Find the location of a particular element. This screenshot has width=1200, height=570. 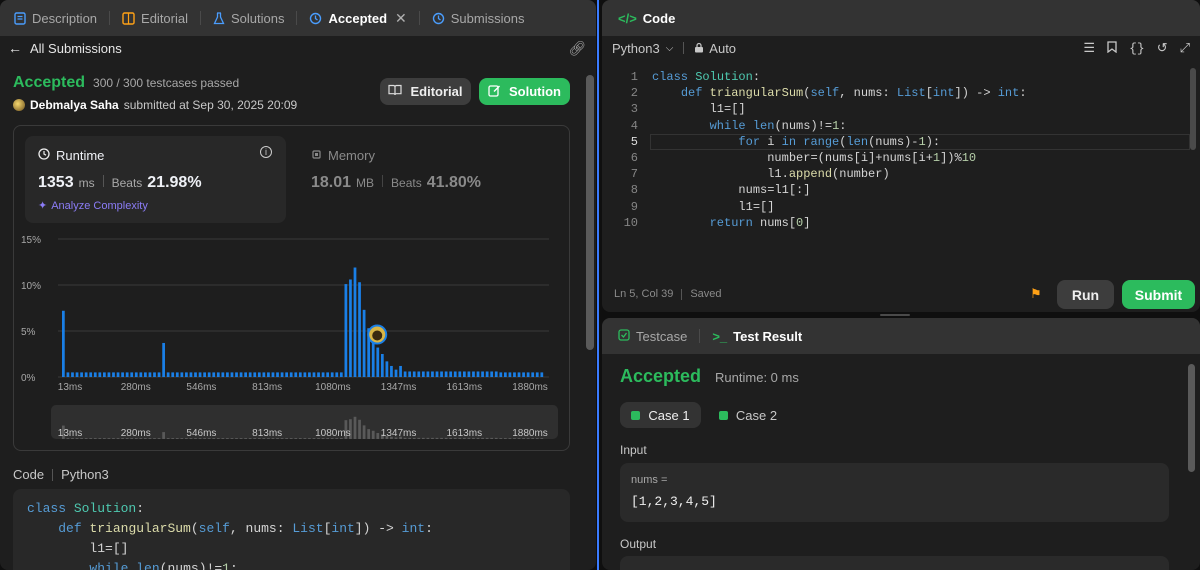

analyze-label: Analyze Complexity is located at coordinates (99, 205).